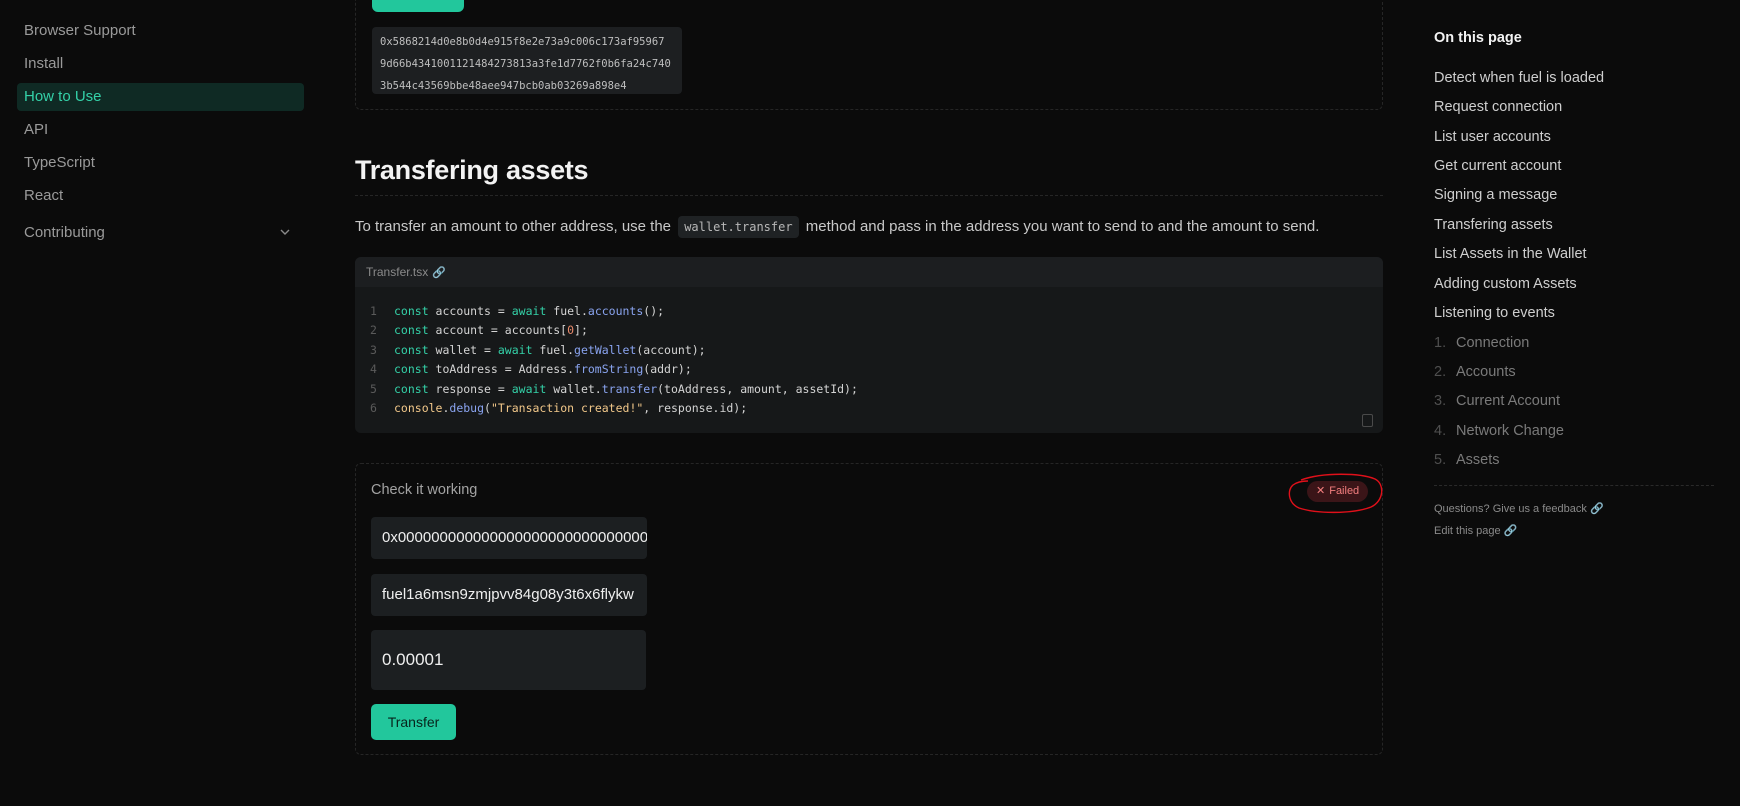 The height and width of the screenshot is (806, 1740). Describe the element at coordinates (508, 660) in the screenshot. I see `amount-input: 0.00001` at that location.